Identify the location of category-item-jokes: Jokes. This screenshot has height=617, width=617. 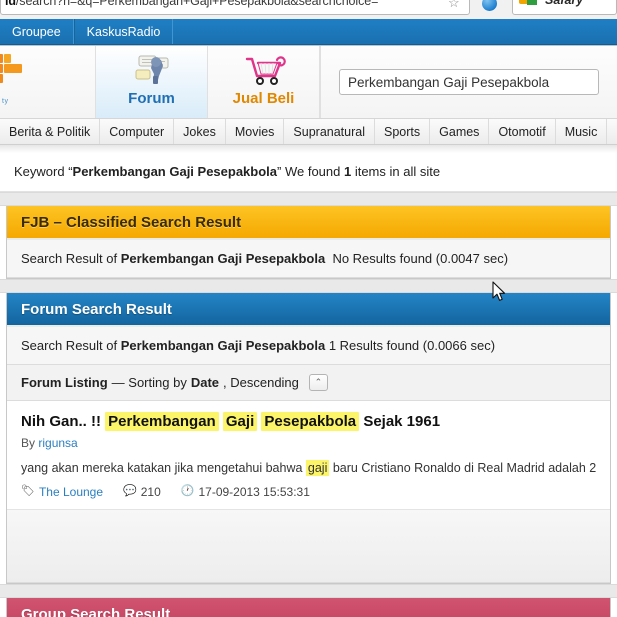
(200, 131).